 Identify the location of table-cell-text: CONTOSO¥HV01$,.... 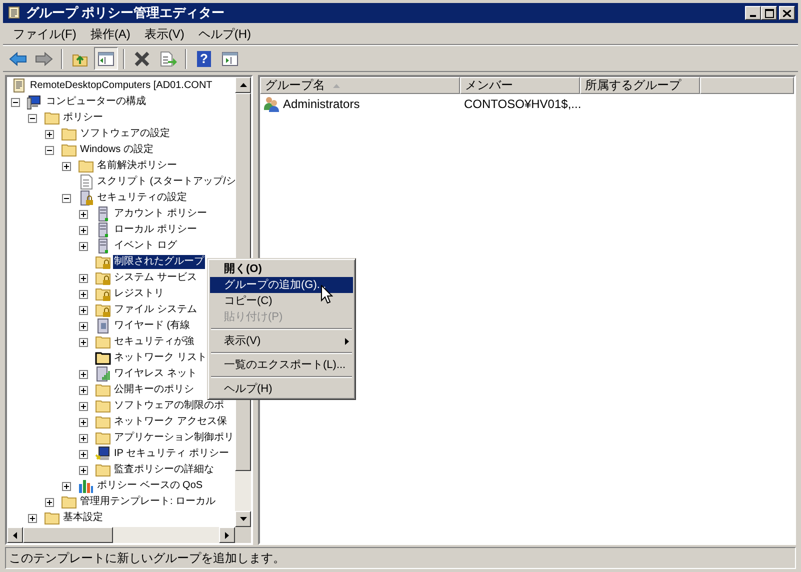
(523, 104).